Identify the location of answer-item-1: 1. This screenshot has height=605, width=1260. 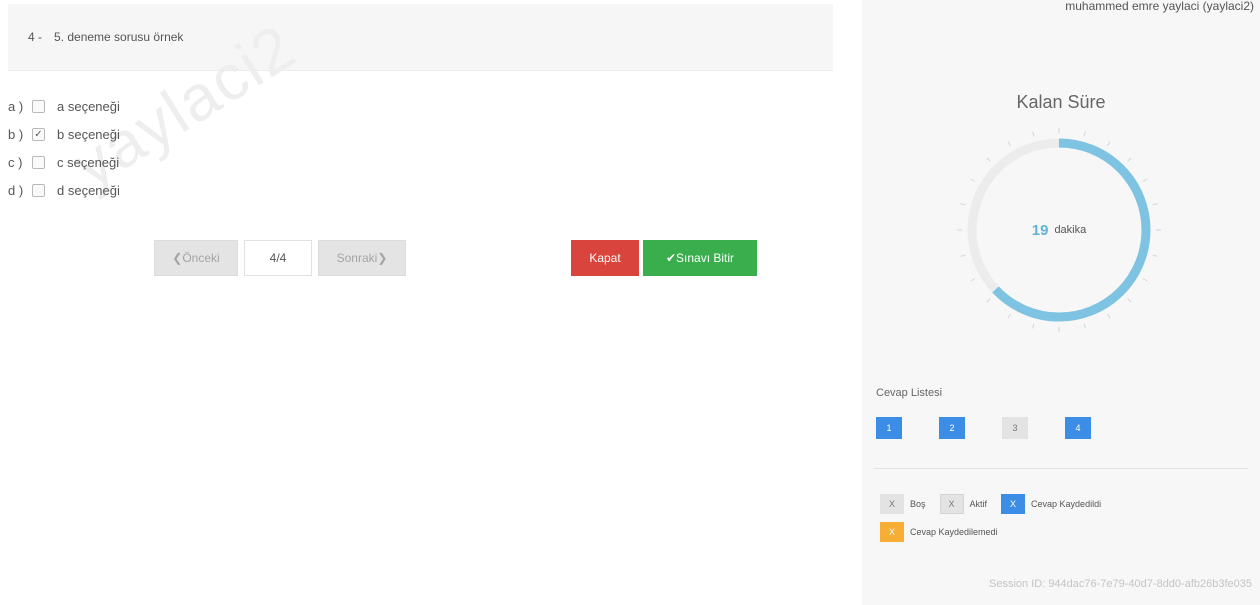
(889, 428).